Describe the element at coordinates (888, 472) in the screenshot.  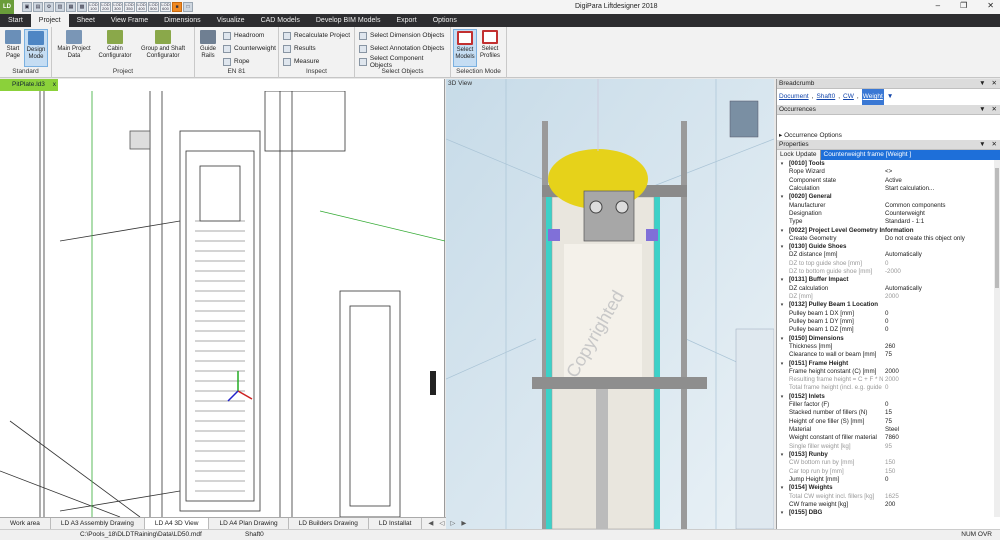
I see `property-row: Car top run by [mm] 150` at that location.